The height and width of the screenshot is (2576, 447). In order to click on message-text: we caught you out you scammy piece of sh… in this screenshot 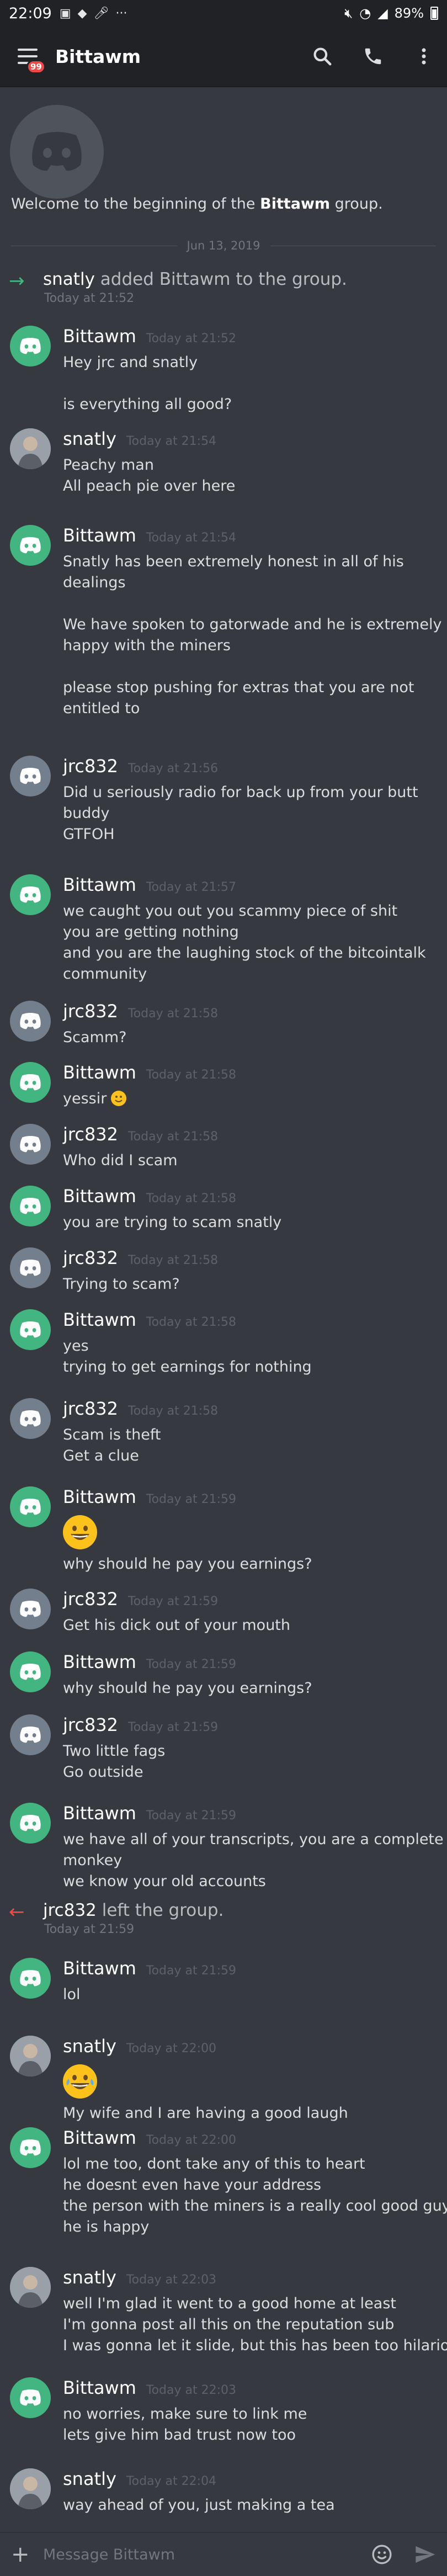, I will do `click(230, 911)`.